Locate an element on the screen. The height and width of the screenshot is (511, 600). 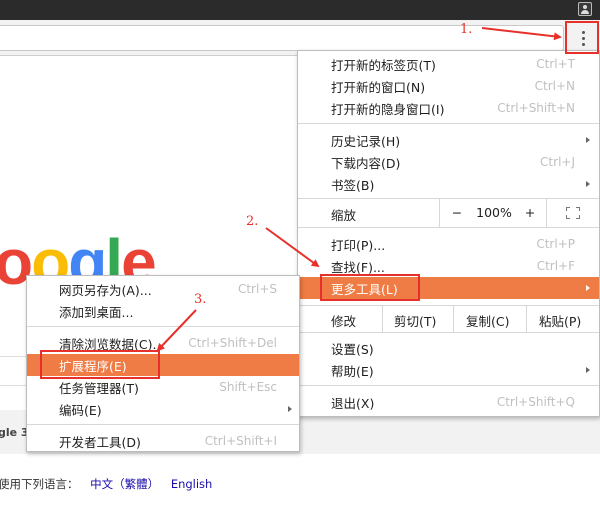
copy-button: 复制(C) is located at coordinates (487, 320).